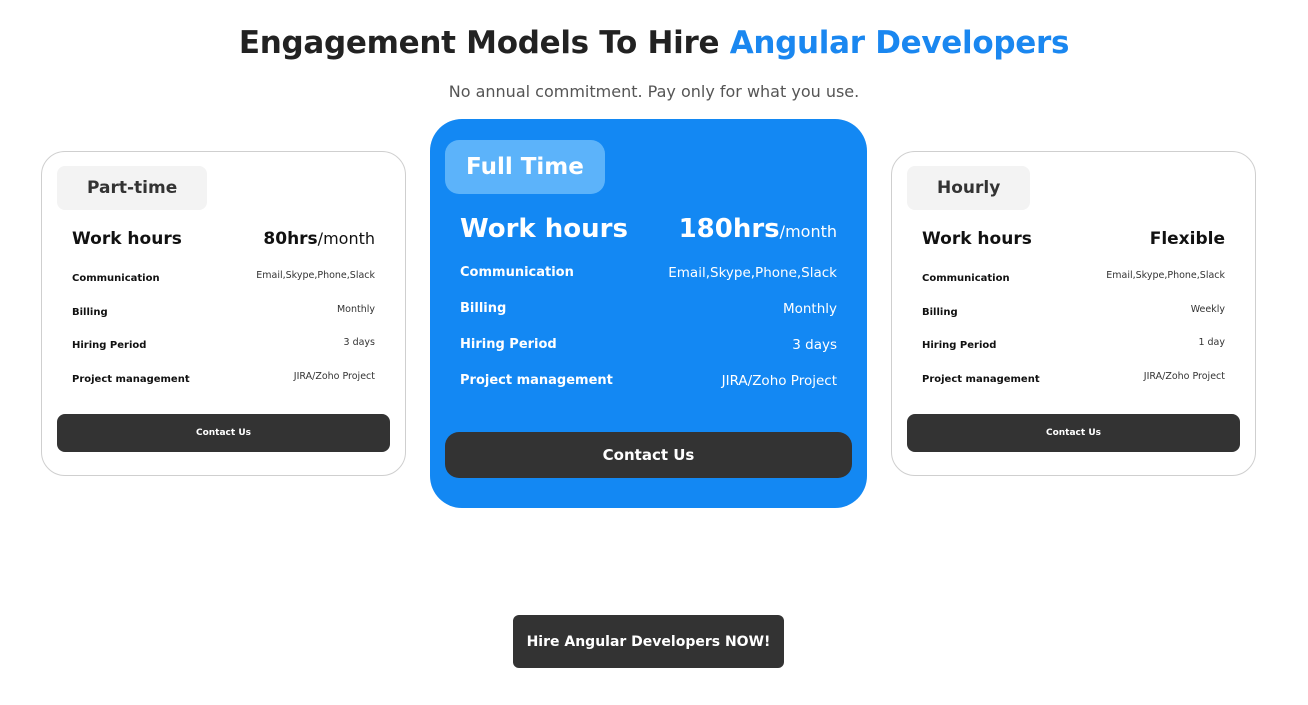 The height and width of the screenshot is (705, 1308). Describe the element at coordinates (290, 239) in the screenshot. I see `work-hours-amount: 80hrs` at that location.